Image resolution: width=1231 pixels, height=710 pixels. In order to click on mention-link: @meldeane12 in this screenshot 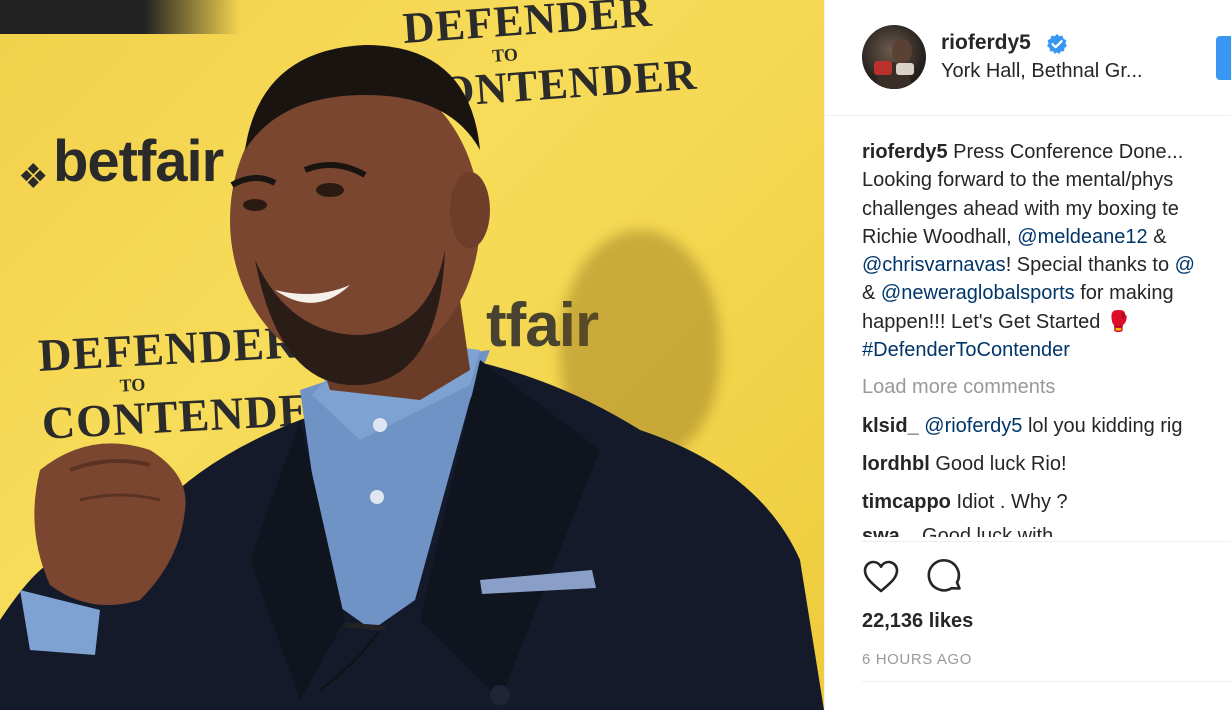, I will do `click(1082, 237)`.